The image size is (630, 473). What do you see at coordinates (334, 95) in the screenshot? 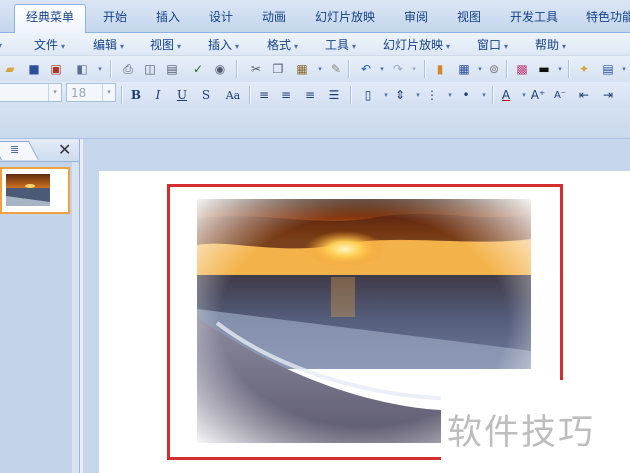
I see `justify-icon: ☰` at bounding box center [334, 95].